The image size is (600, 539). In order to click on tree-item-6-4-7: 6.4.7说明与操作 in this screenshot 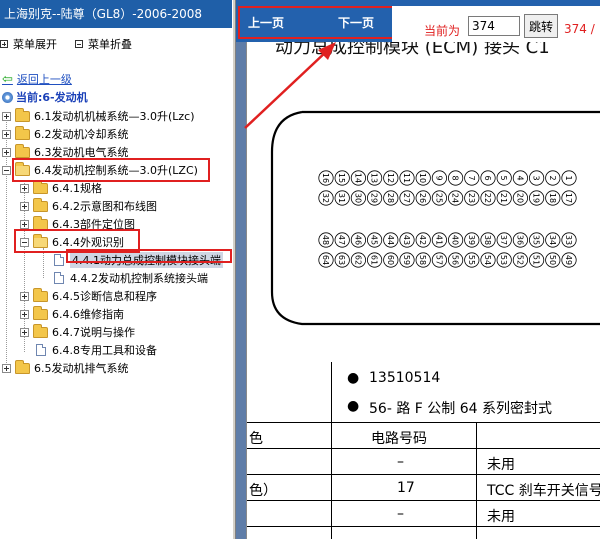, I will do `click(77, 332)`.